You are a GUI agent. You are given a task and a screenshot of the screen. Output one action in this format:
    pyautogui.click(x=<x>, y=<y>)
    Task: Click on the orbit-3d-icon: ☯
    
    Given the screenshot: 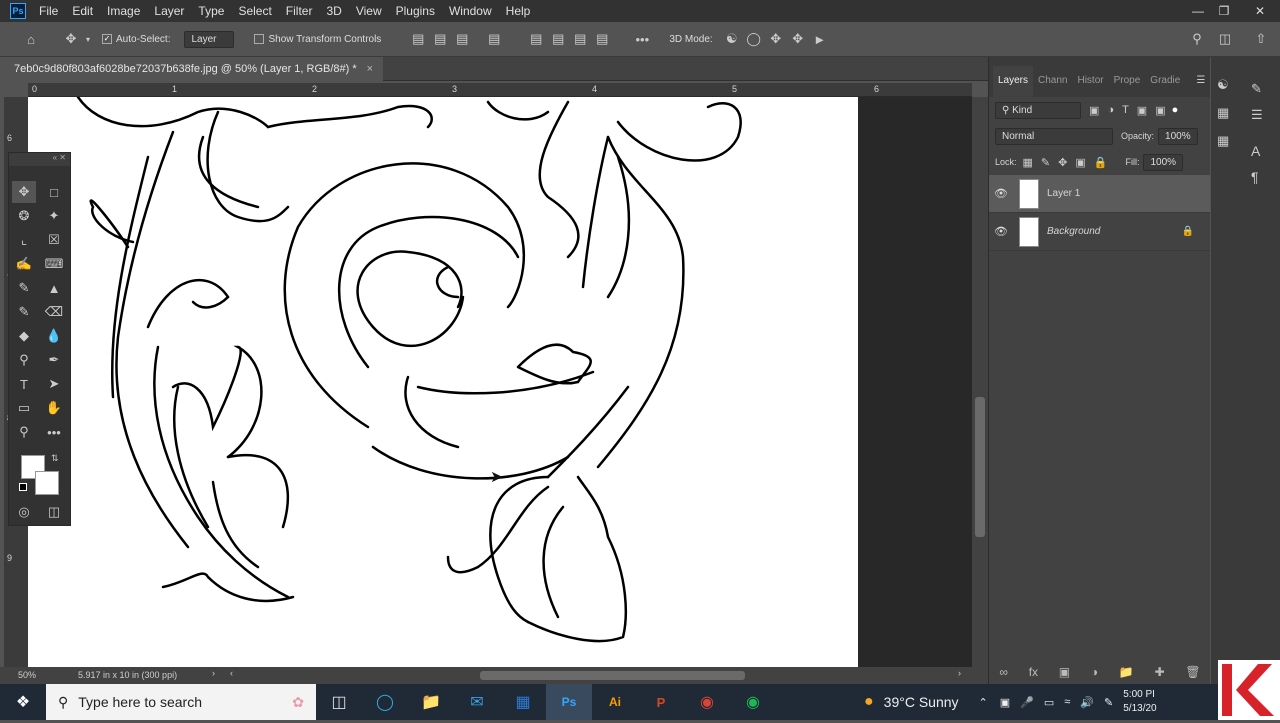 What is the action you would take?
    pyautogui.click(x=732, y=39)
    